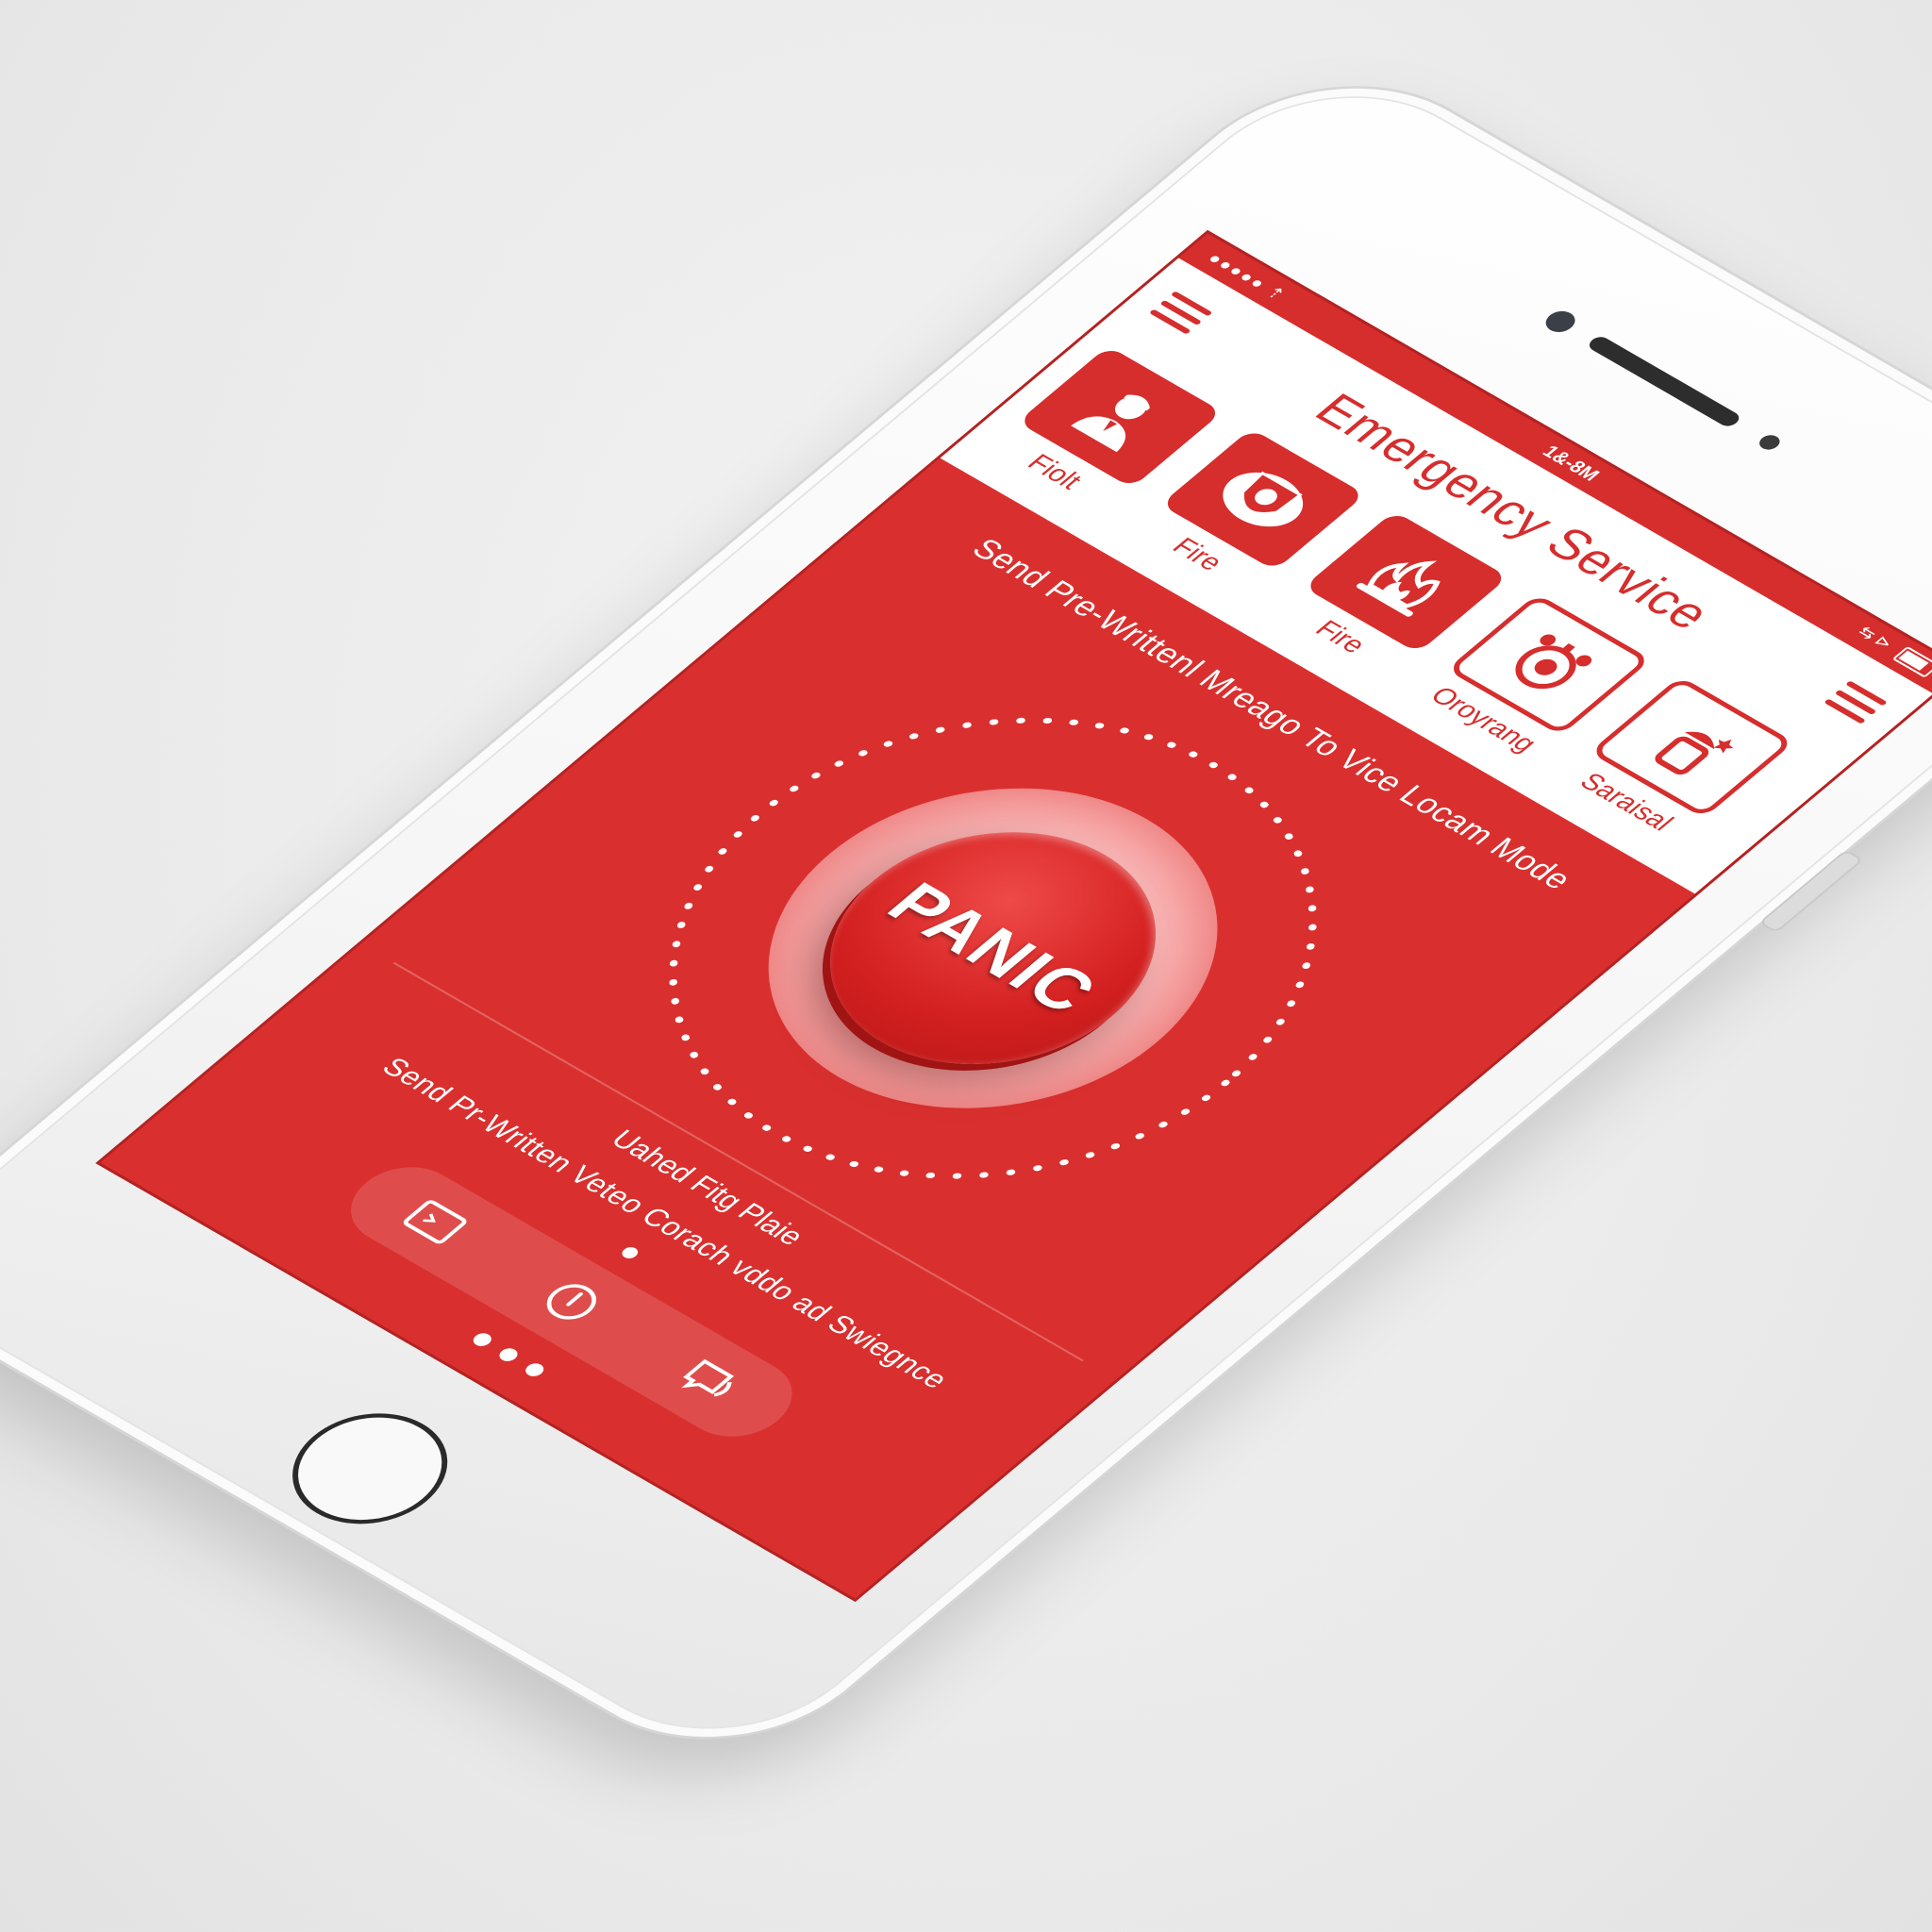 The width and height of the screenshot is (1932, 1932). What do you see at coordinates (434, 1223) in the screenshot?
I see `message-icon` at bounding box center [434, 1223].